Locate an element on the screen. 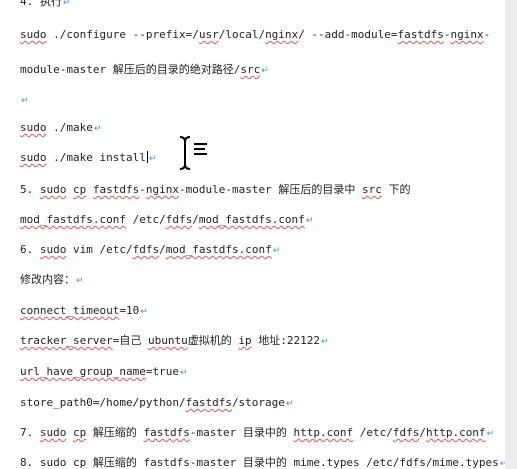  text-run: ./make is located at coordinates (69, 127).